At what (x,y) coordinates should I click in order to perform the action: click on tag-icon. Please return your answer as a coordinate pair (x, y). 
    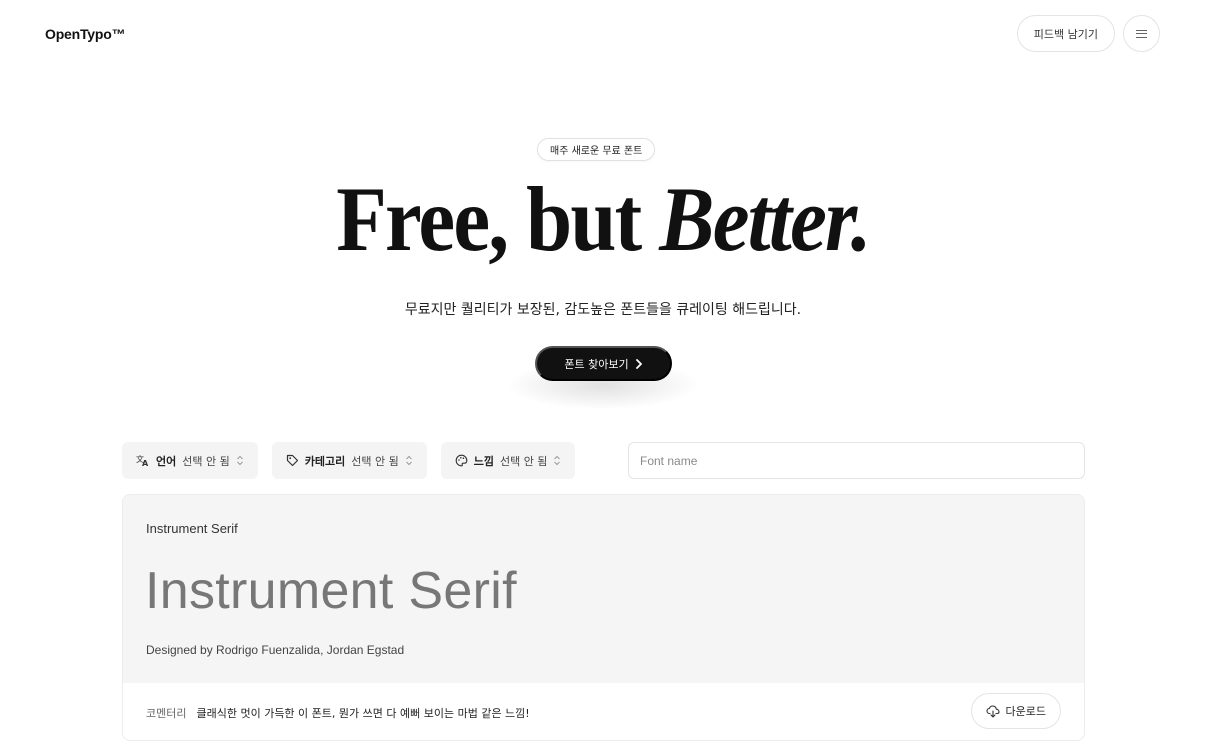
    Looking at the image, I should click on (292, 460).